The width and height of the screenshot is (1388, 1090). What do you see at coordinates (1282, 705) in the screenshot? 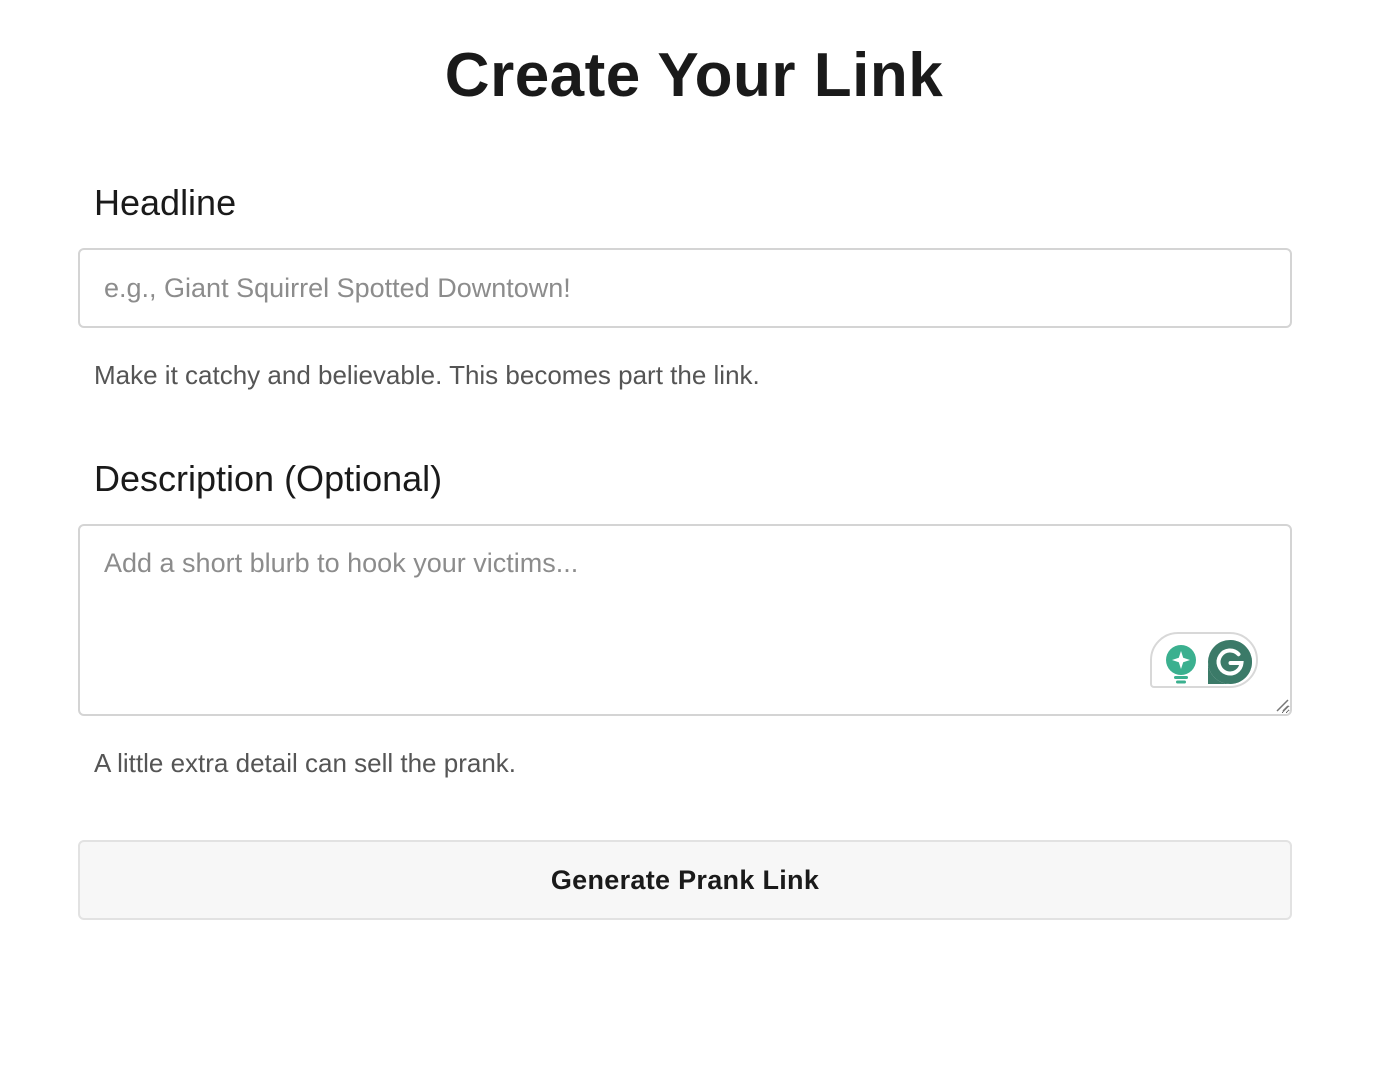
I see `resize-handle-icon` at bounding box center [1282, 705].